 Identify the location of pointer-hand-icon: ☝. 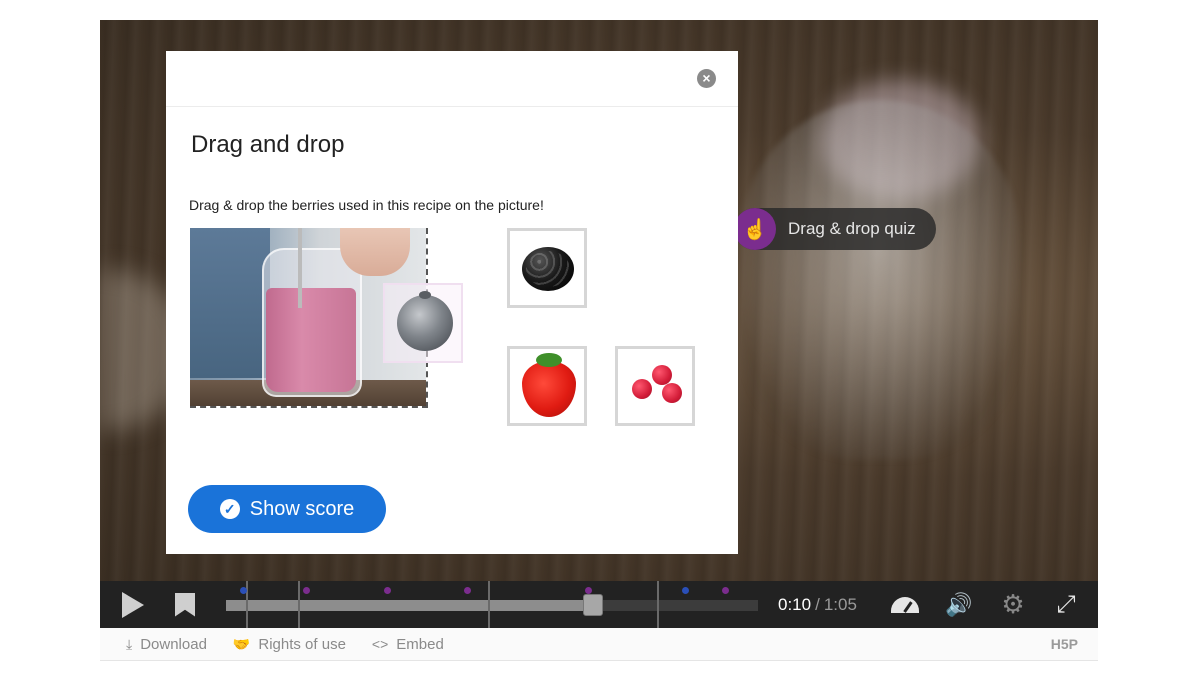
(755, 229).